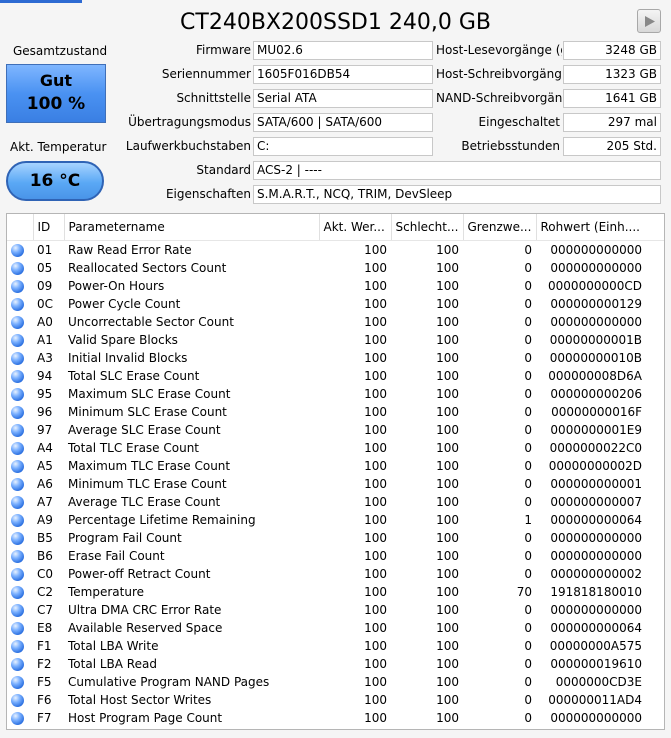 The image size is (671, 738). Describe the element at coordinates (335, 340) in the screenshot. I see `table-row: A1 Valid Spare Blocks 100 100 0 00000000001B` at that location.